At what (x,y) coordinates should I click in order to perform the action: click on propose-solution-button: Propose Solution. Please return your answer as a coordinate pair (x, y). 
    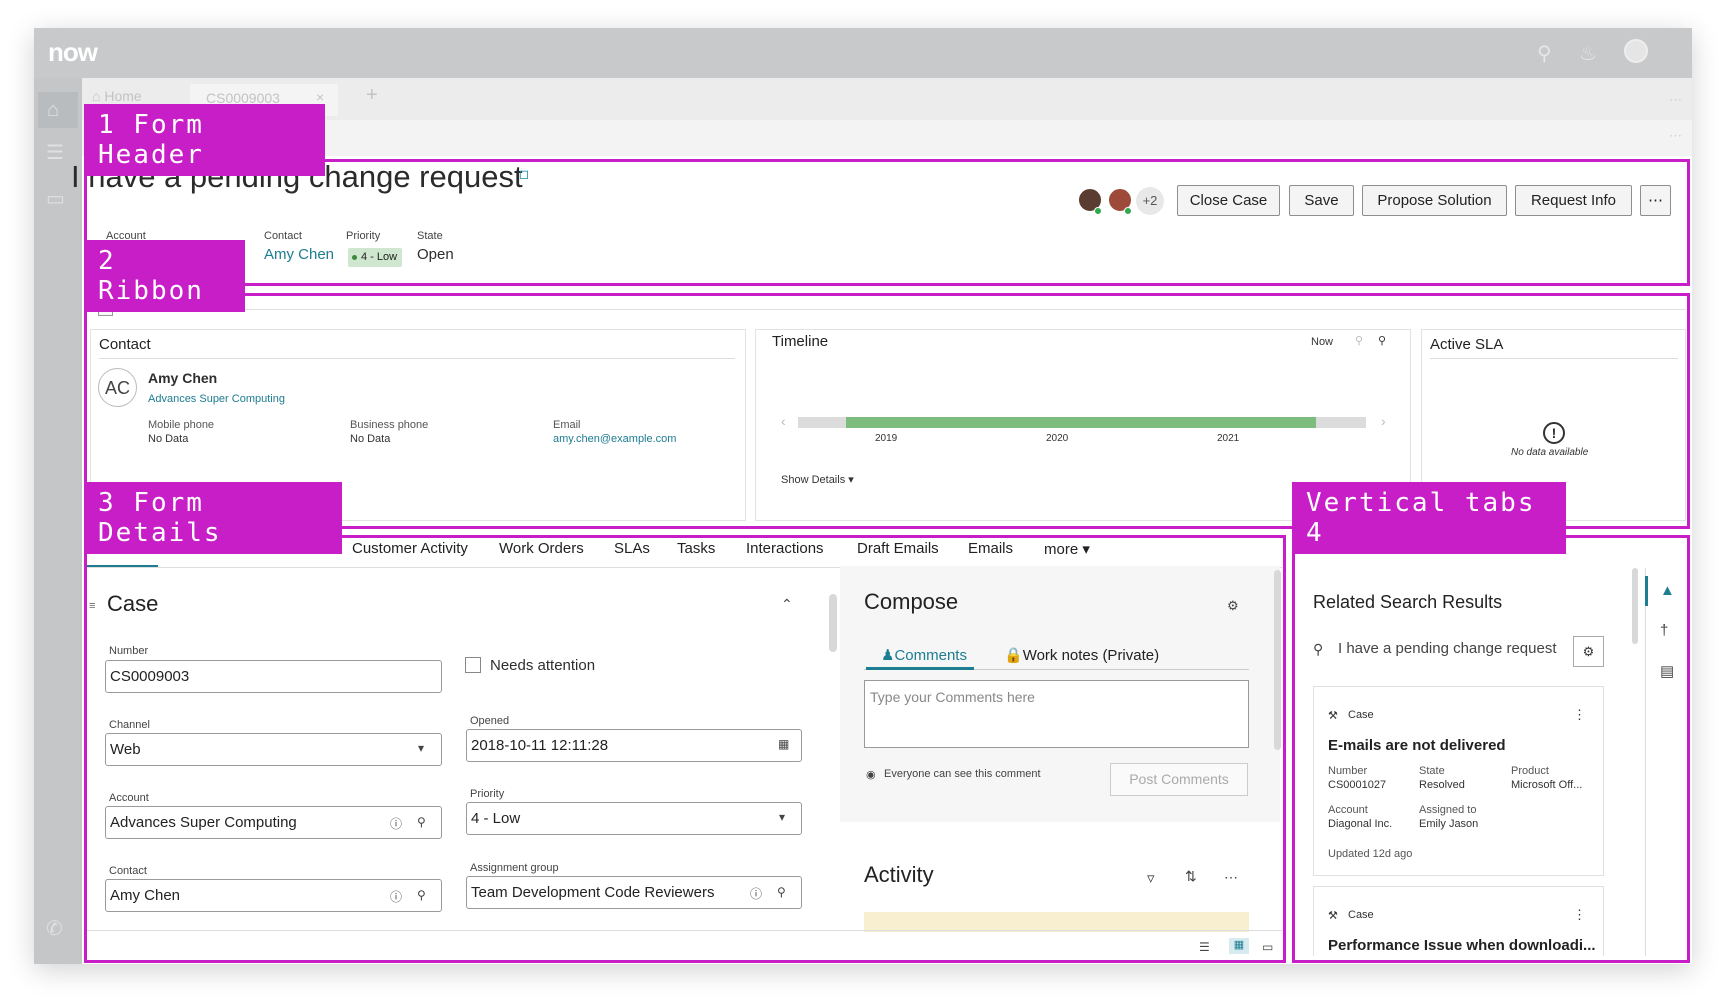
    Looking at the image, I should click on (1434, 200).